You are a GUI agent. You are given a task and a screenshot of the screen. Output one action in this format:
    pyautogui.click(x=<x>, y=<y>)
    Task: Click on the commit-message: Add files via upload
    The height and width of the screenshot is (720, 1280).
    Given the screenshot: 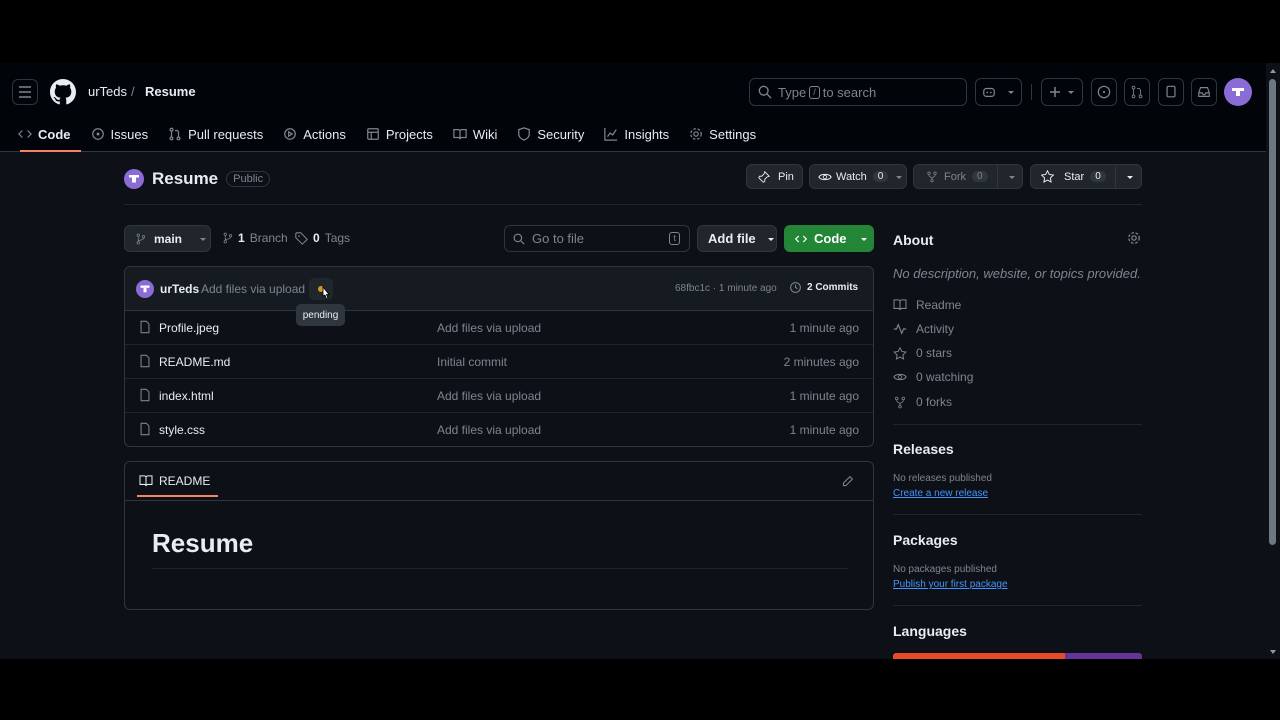 What is the action you would take?
    pyautogui.click(x=253, y=289)
    